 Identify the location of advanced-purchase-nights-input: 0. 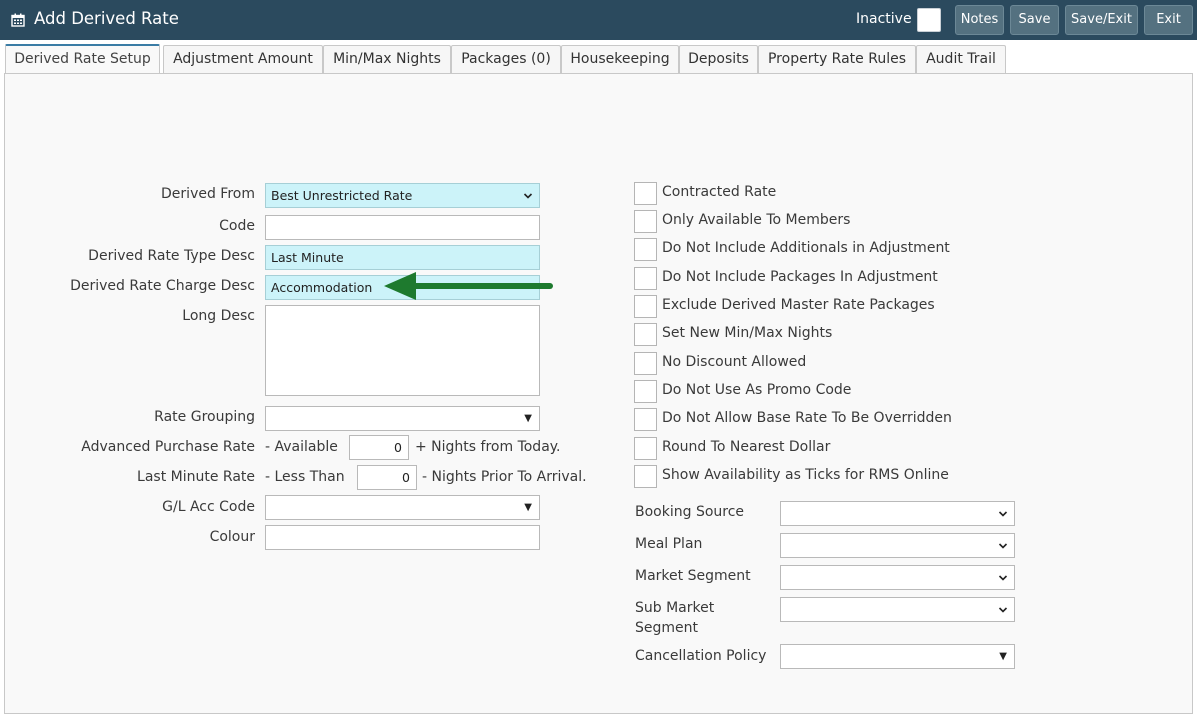
(379, 447).